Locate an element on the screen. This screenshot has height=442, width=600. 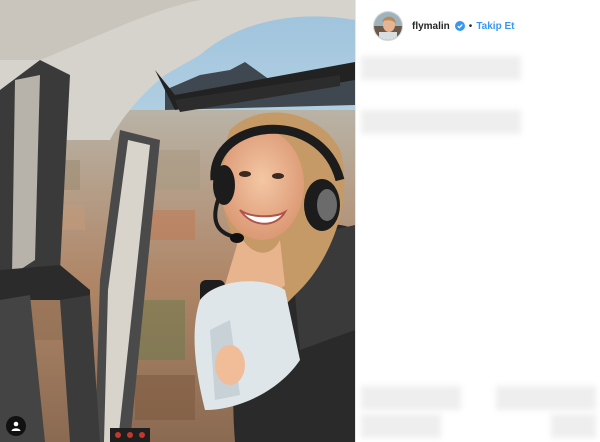
username-link: flymalin is located at coordinates (431, 26).